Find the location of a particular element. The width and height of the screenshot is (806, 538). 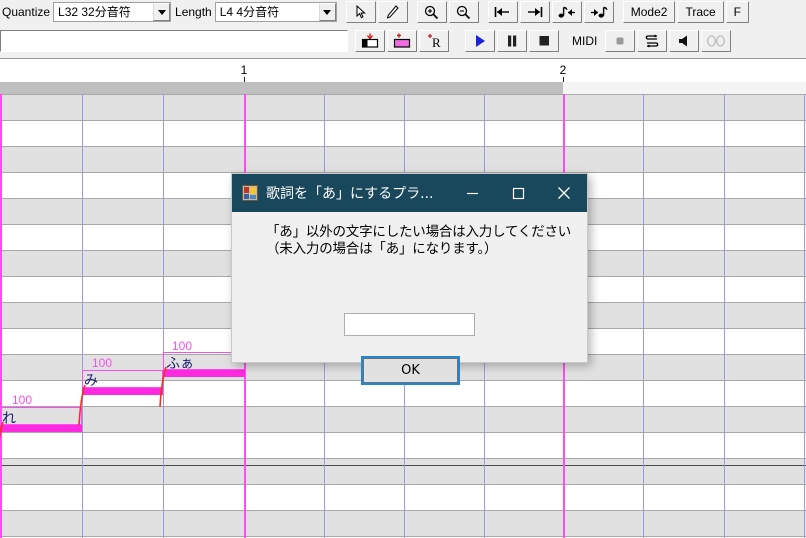

lyric-text-input is located at coordinates (409, 324).